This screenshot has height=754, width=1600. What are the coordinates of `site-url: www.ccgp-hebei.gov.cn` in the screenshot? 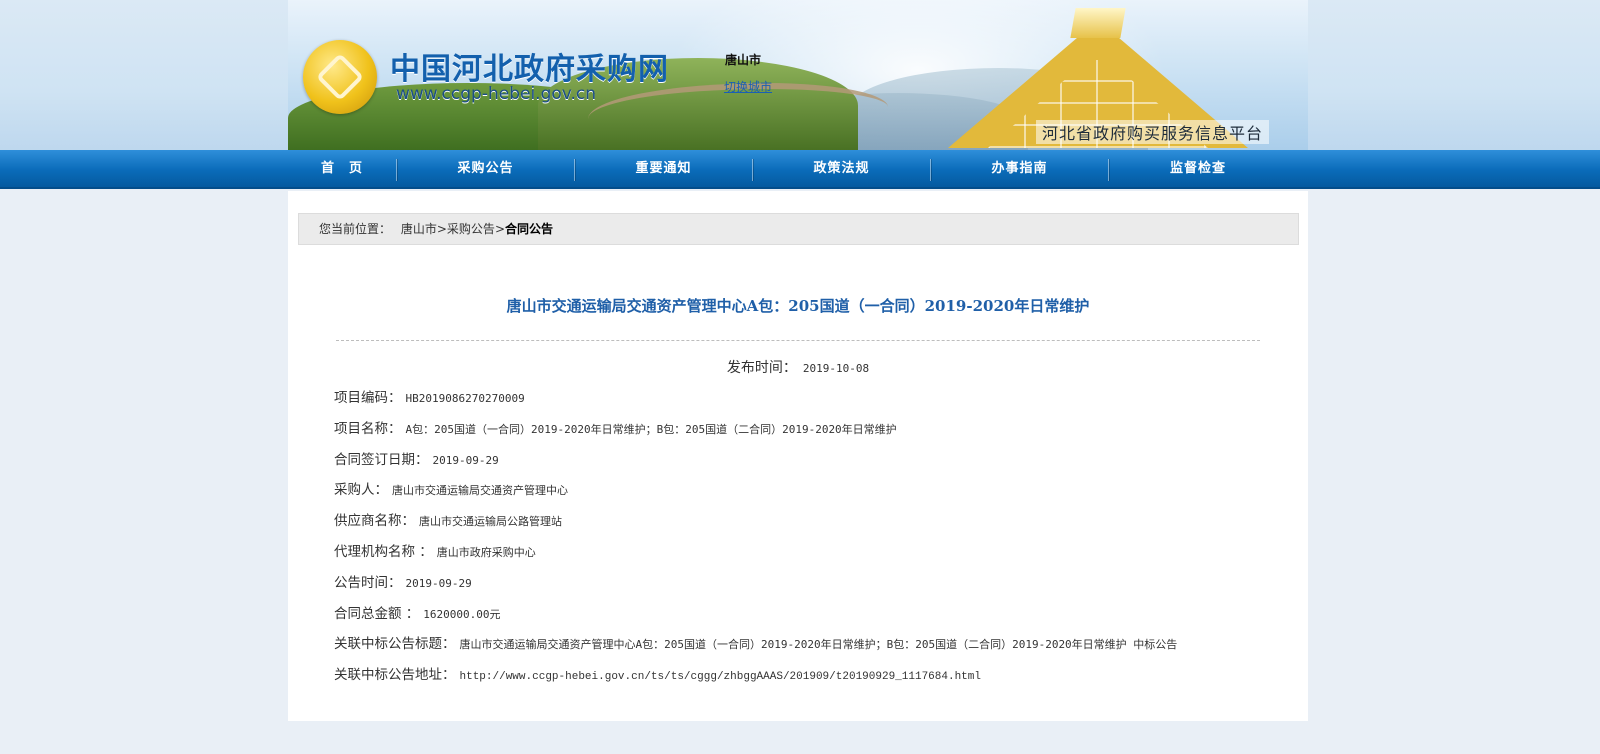 It's located at (496, 94).